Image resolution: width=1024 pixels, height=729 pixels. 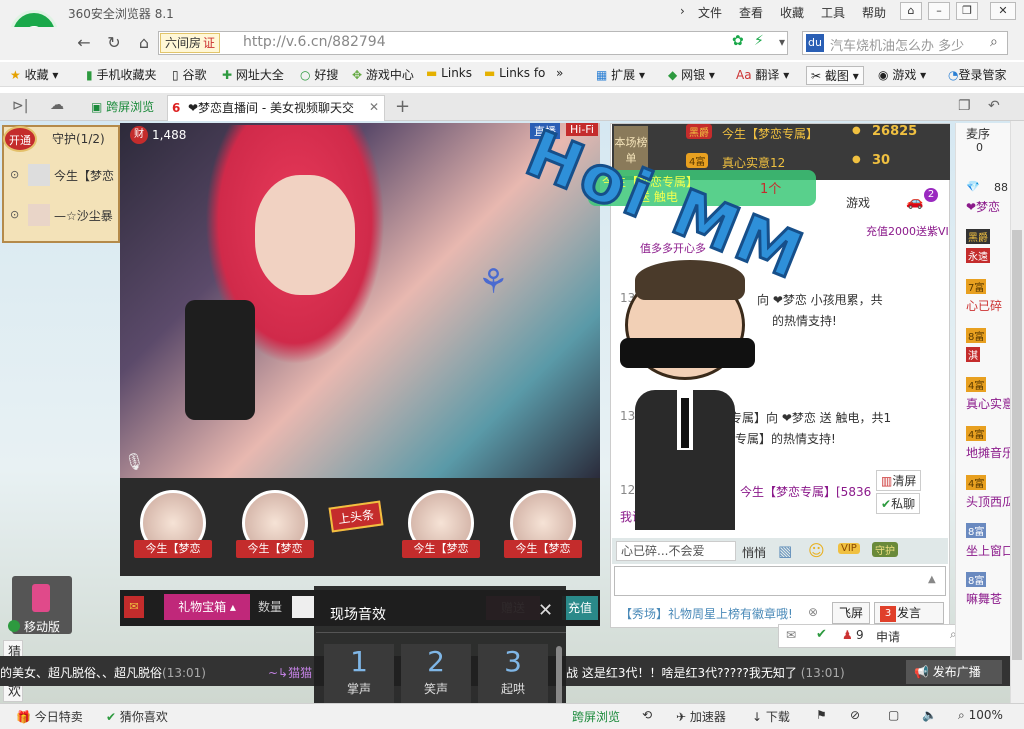 I want to click on refresh-icon: ↻, so click(x=114, y=43).